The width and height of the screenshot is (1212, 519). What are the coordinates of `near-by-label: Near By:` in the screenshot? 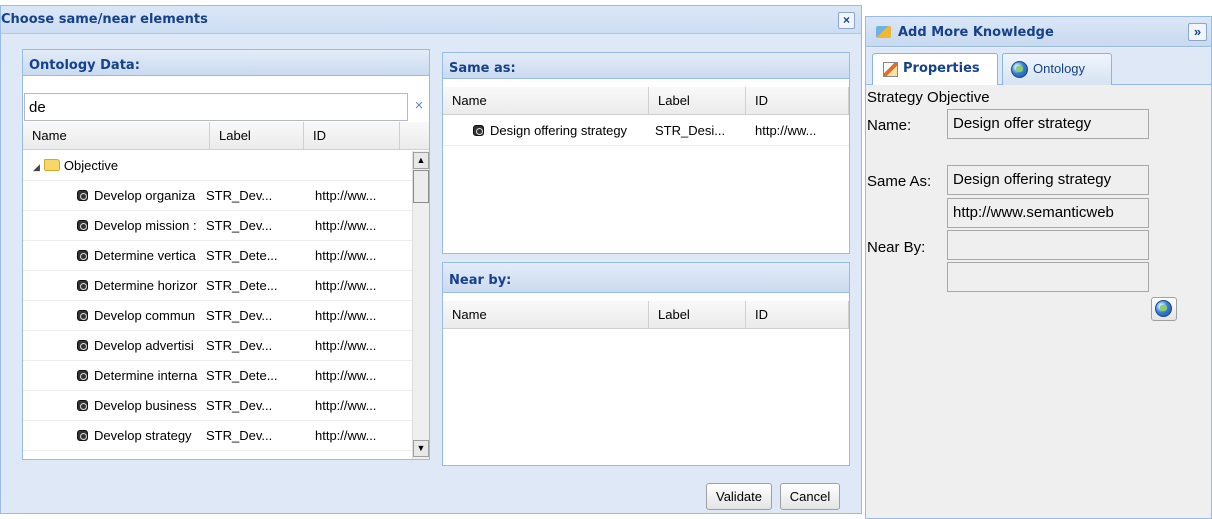 It's located at (896, 247).